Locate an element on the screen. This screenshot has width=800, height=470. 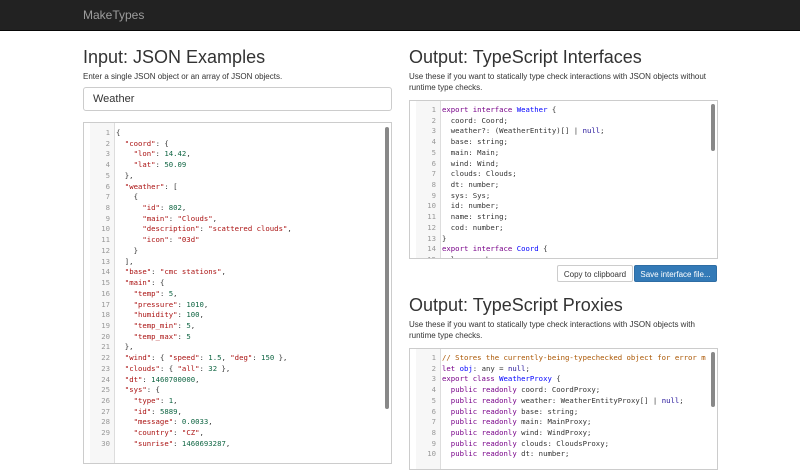
json-line: 2 "coord": { is located at coordinates (240, 144).